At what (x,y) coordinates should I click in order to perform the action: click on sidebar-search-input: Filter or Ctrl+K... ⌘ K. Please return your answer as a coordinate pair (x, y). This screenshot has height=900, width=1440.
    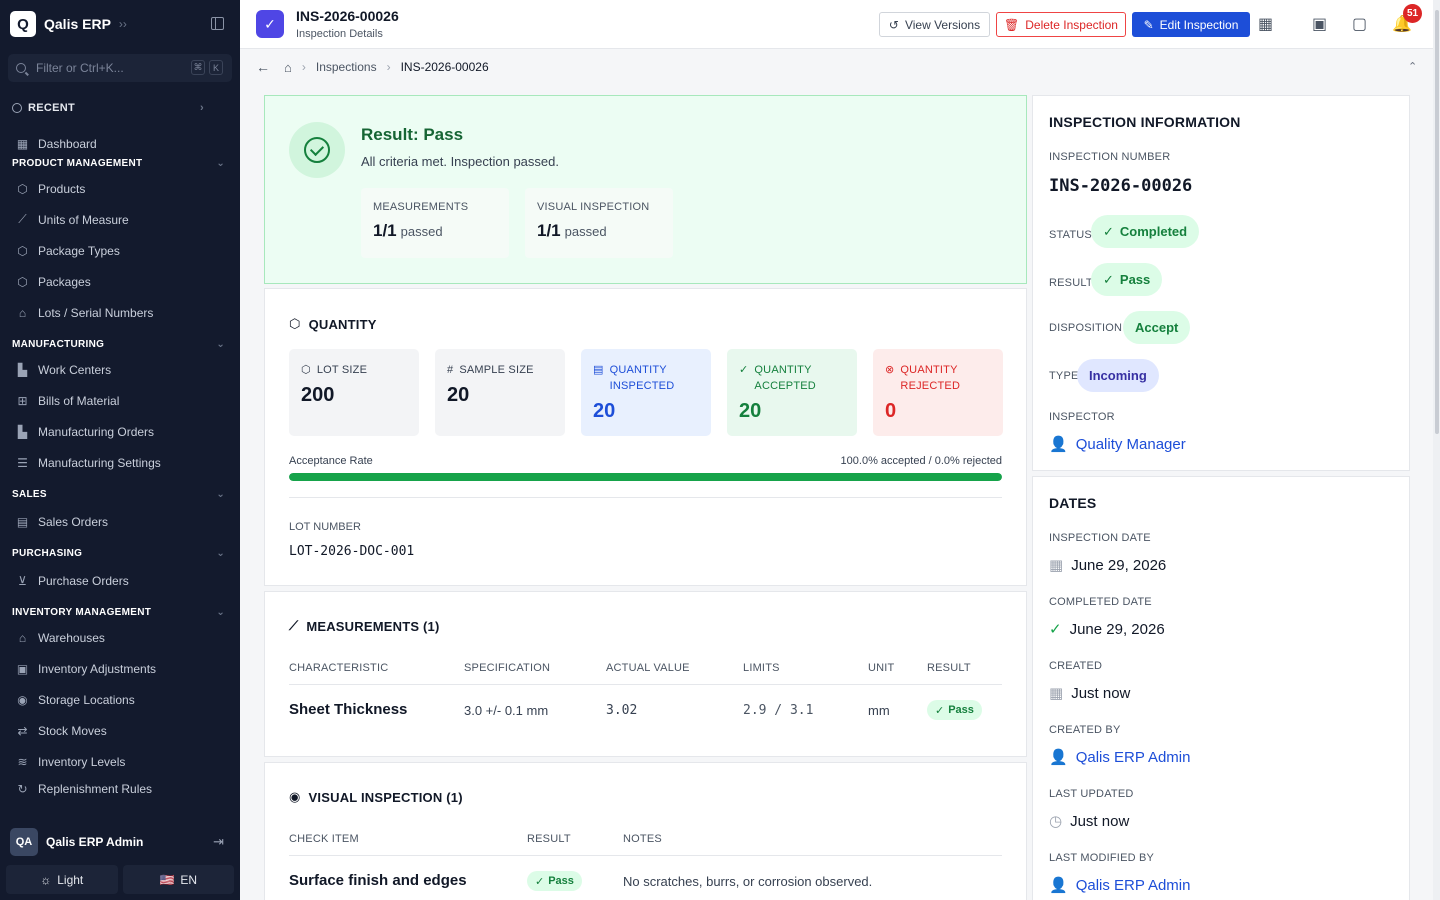
    Looking at the image, I should click on (120, 68).